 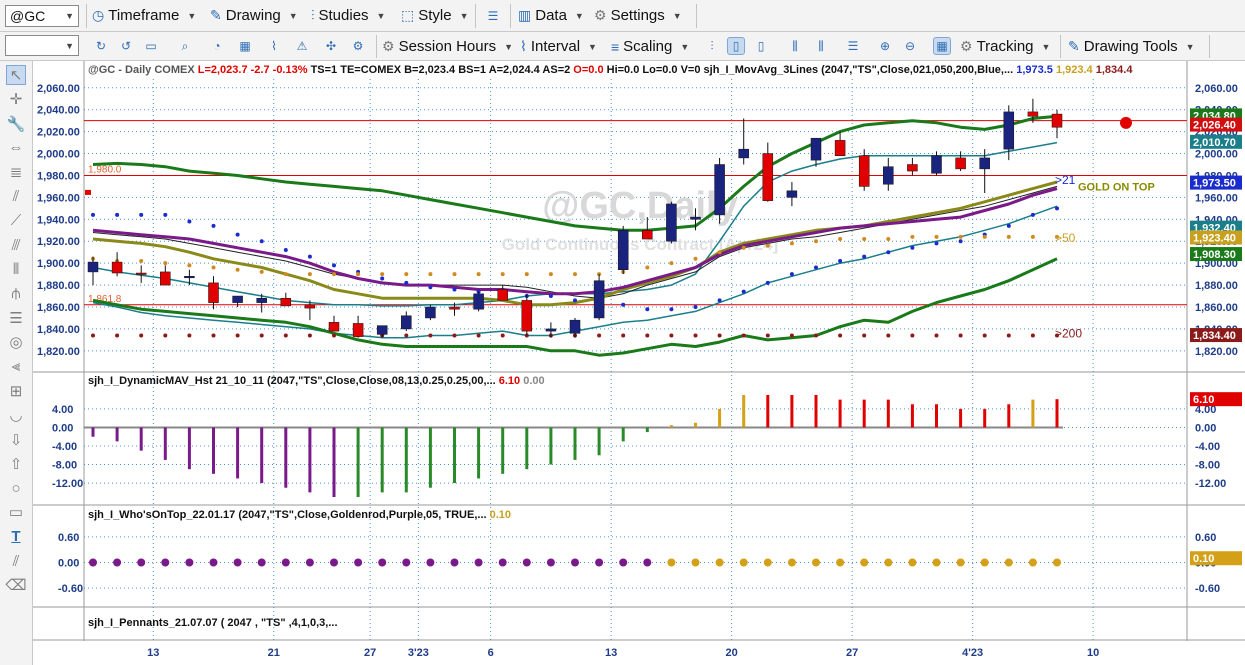 I want to click on price-tag-label: 2,010.70, so click(x=1214, y=143).